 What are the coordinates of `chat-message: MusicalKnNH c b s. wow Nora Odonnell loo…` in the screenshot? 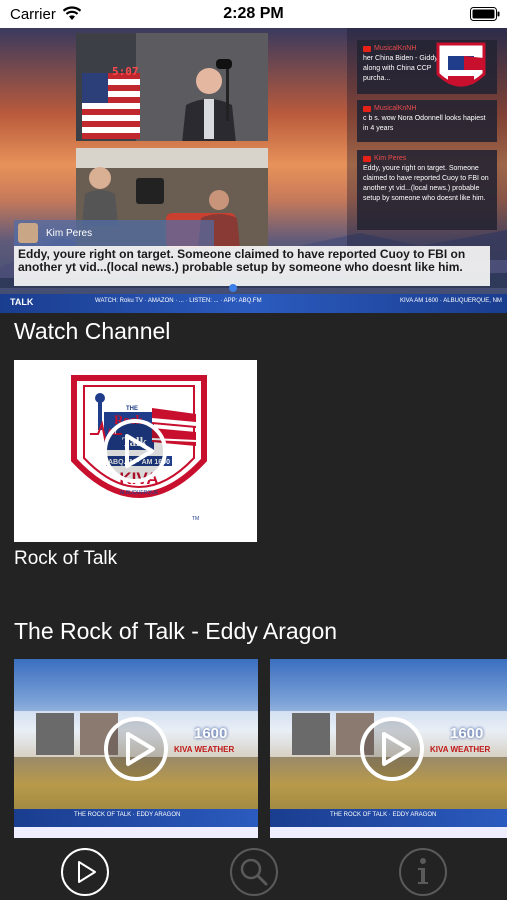 It's located at (427, 121).